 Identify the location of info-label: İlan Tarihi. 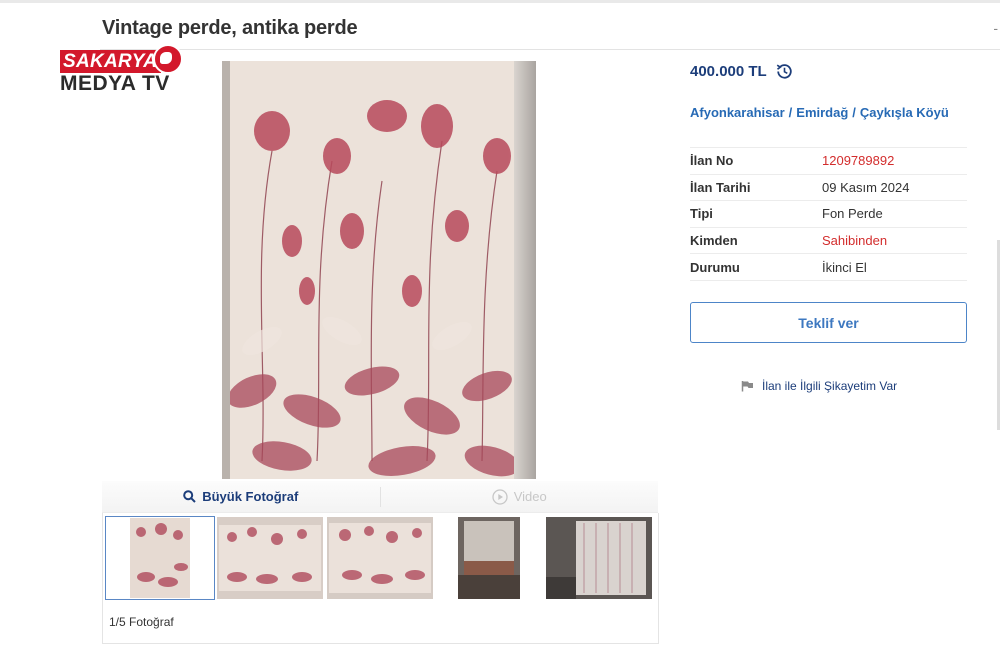
(720, 187).